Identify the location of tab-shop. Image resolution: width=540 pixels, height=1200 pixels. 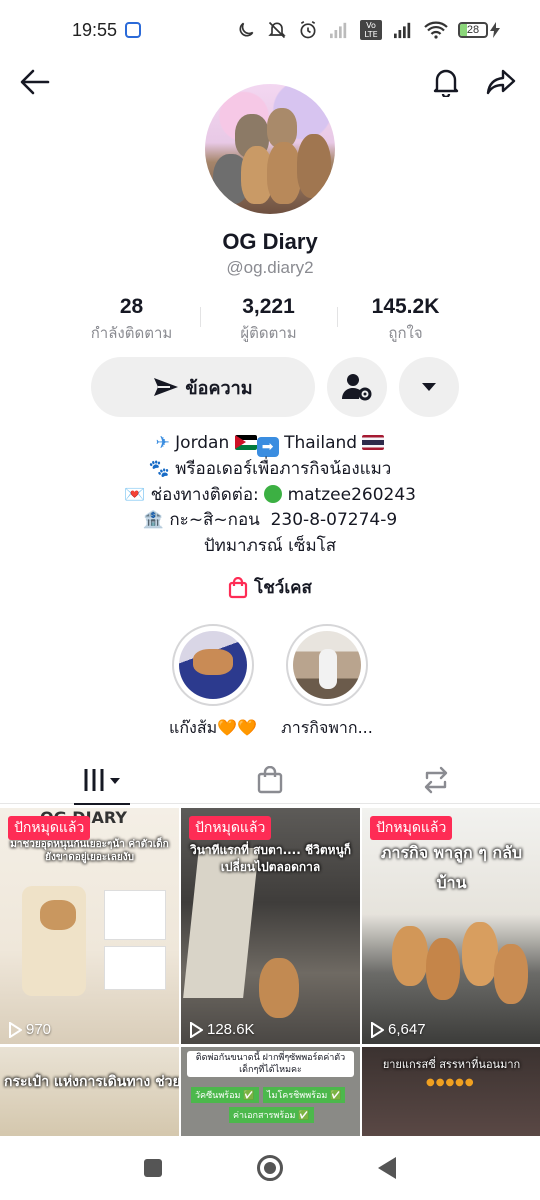
(270, 780).